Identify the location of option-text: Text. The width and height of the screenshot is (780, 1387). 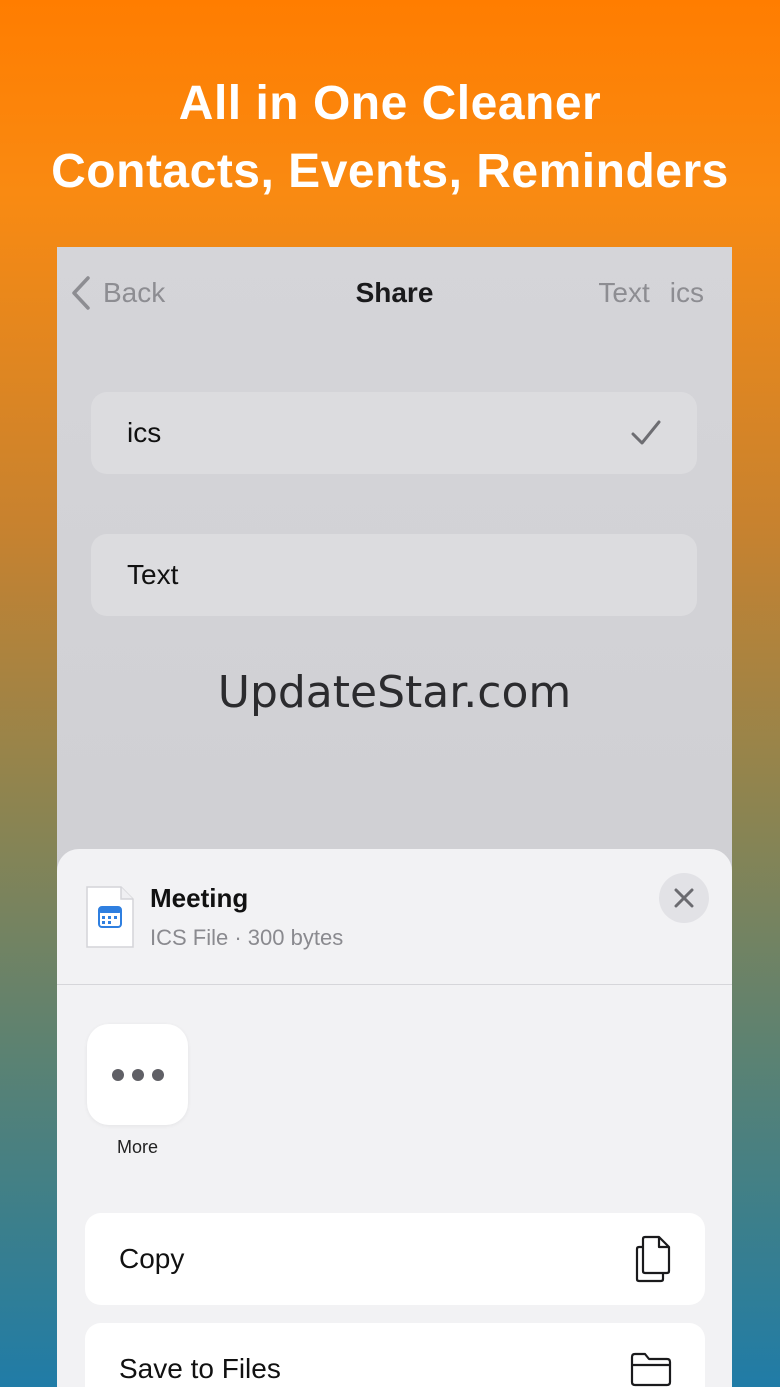
(394, 575).